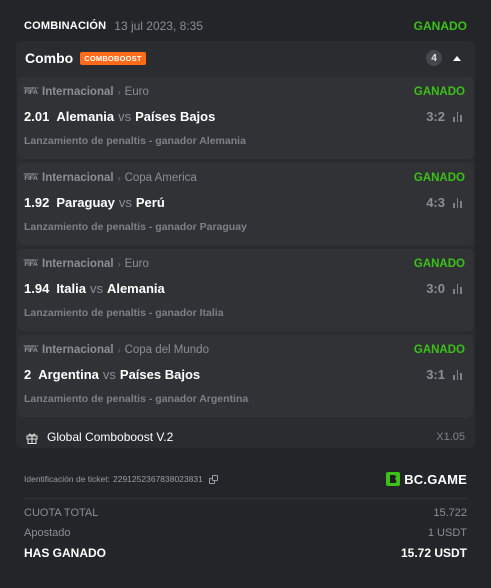 The height and width of the screenshot is (588, 491). I want to click on ticket-id-value: 2291252367838023831, so click(158, 479).